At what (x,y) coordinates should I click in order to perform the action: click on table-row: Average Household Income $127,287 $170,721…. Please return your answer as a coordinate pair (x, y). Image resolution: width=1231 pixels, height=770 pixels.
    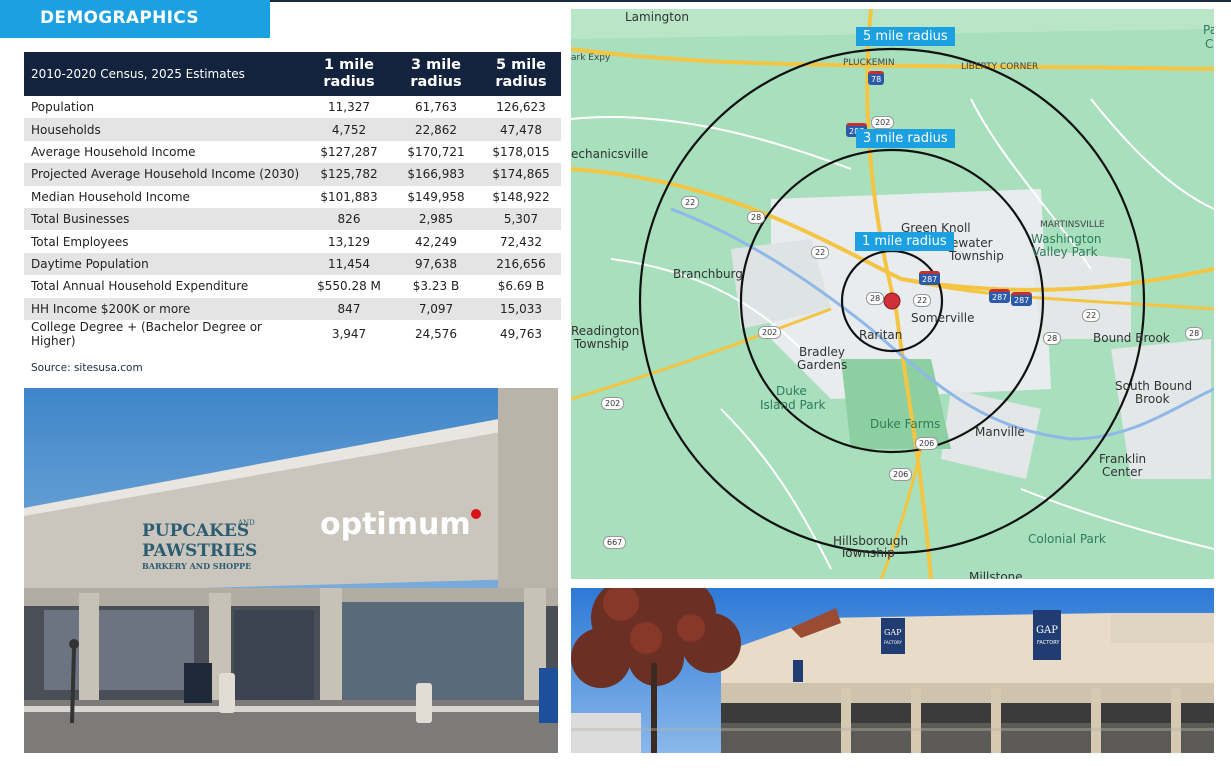
    Looking at the image, I should click on (292, 152).